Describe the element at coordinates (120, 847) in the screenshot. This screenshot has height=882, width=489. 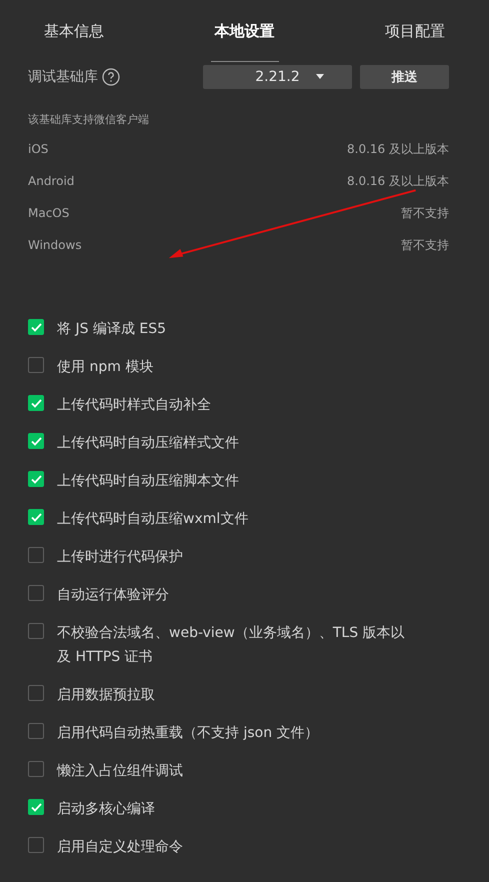
I see `option-label: 启用自定义处理命令` at that location.